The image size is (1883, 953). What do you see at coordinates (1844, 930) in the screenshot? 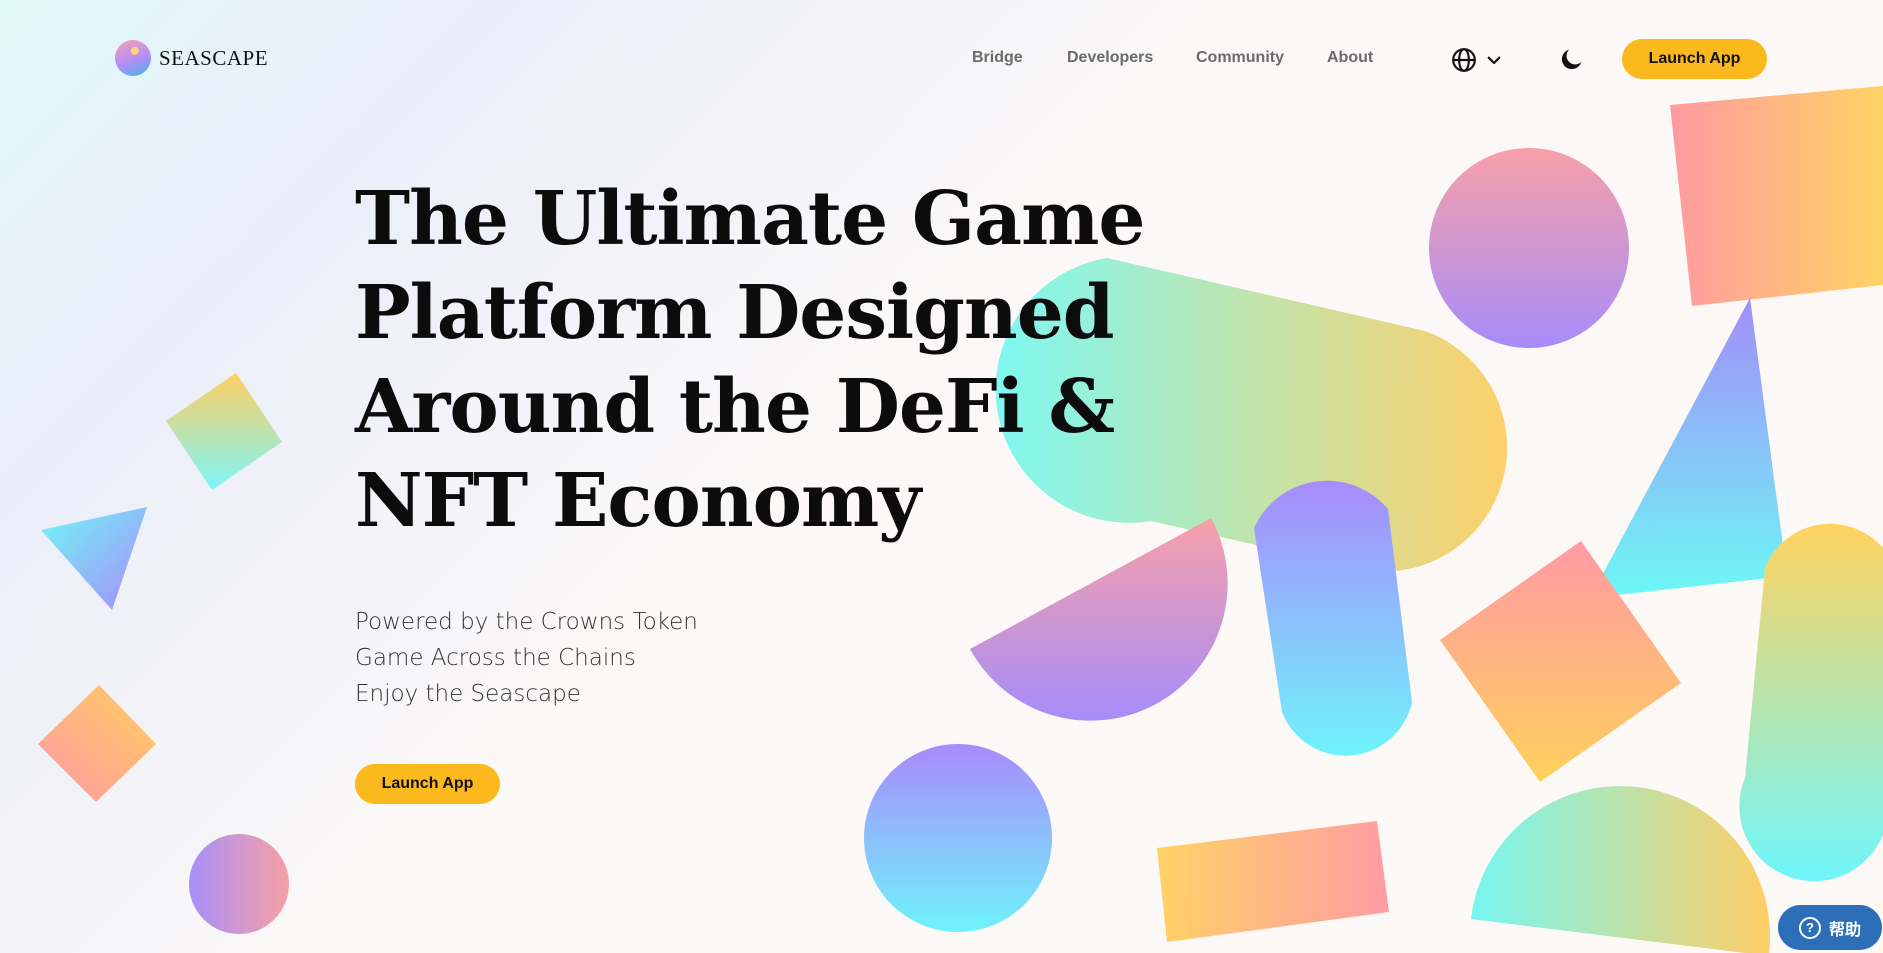
I see `help-label: 帮助` at bounding box center [1844, 930].